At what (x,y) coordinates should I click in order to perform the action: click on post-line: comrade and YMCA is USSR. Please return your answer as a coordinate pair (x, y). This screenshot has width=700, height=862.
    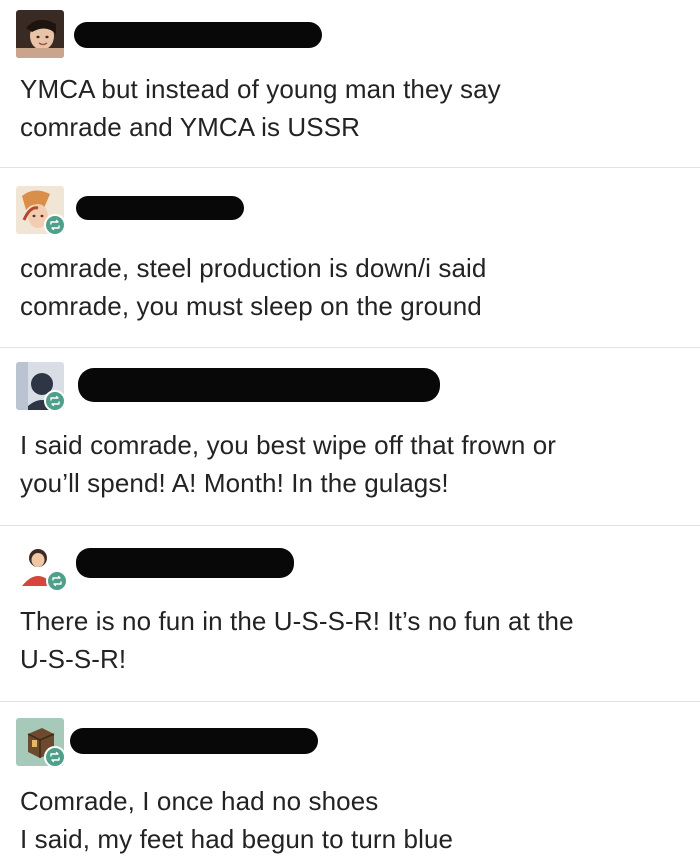
    Looking at the image, I should click on (190, 127).